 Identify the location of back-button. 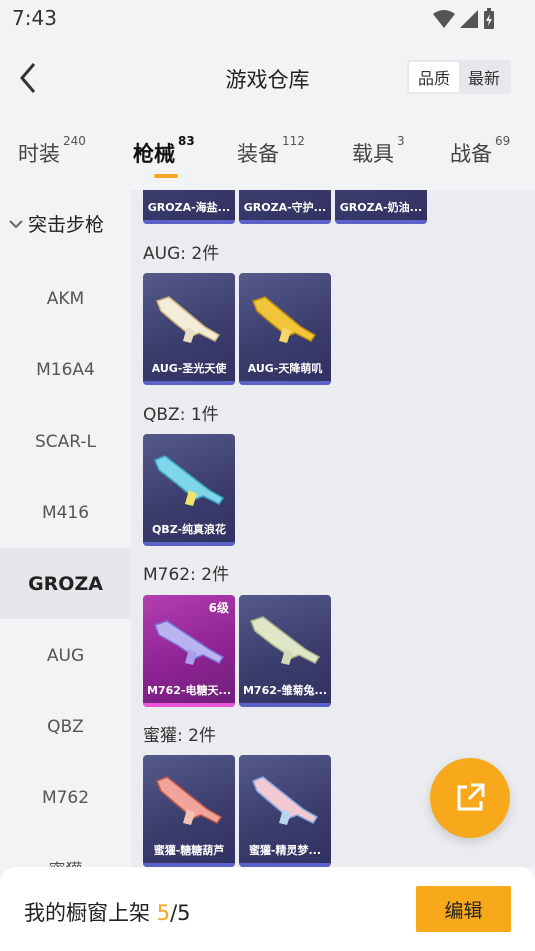
(28, 78).